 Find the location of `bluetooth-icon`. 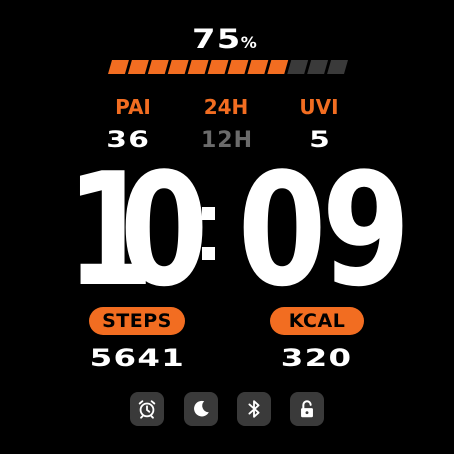

bluetooth-icon is located at coordinates (254, 409).